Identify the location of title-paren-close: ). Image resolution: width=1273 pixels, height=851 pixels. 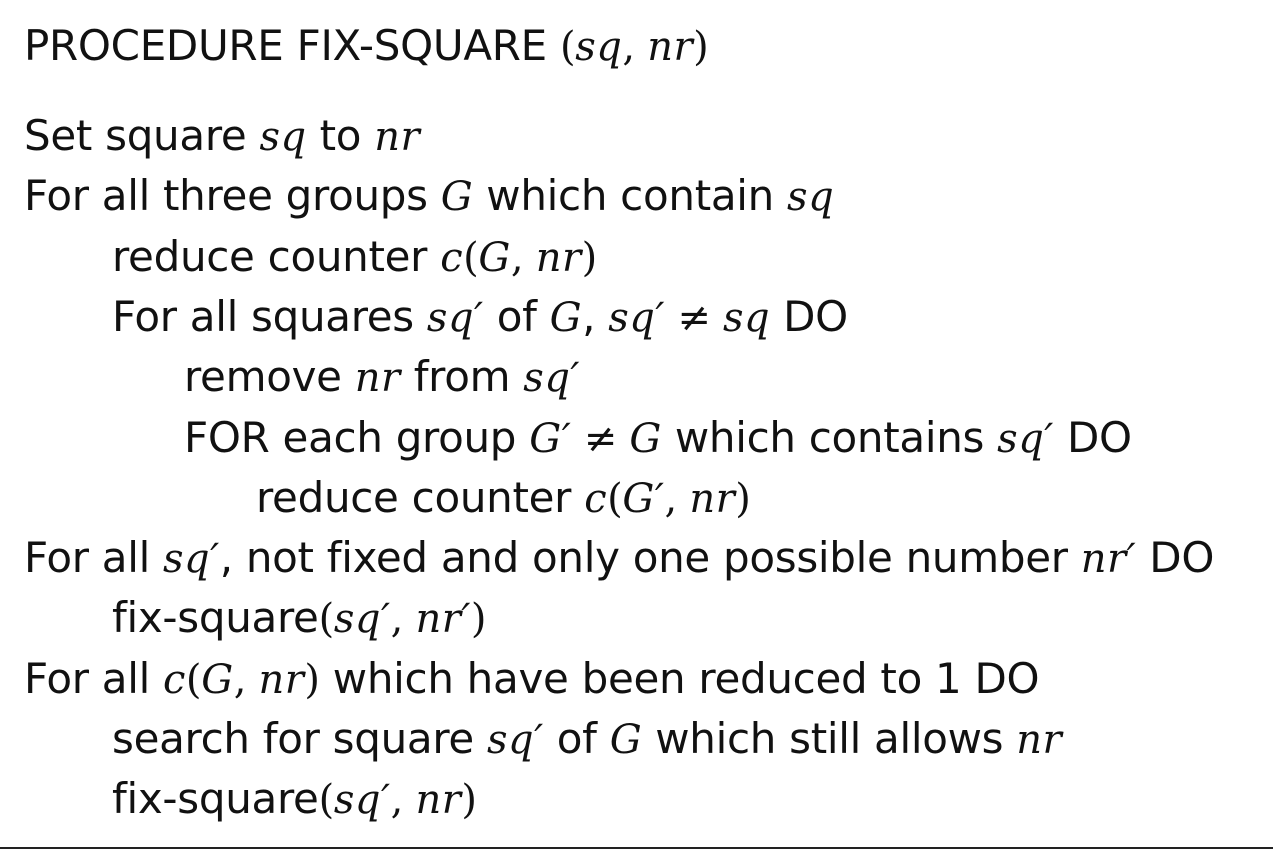
(701, 47).